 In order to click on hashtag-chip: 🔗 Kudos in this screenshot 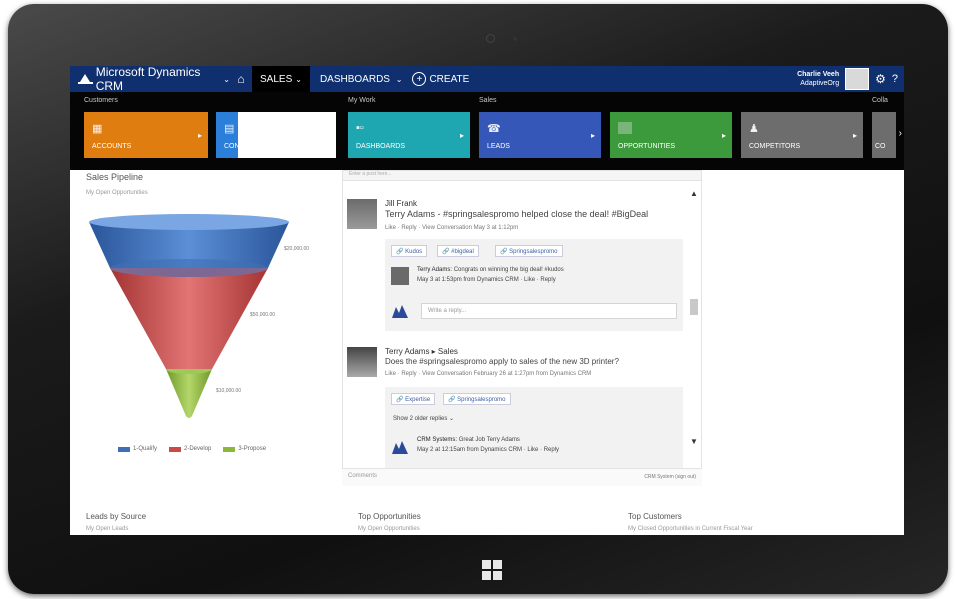, I will do `click(409, 251)`.